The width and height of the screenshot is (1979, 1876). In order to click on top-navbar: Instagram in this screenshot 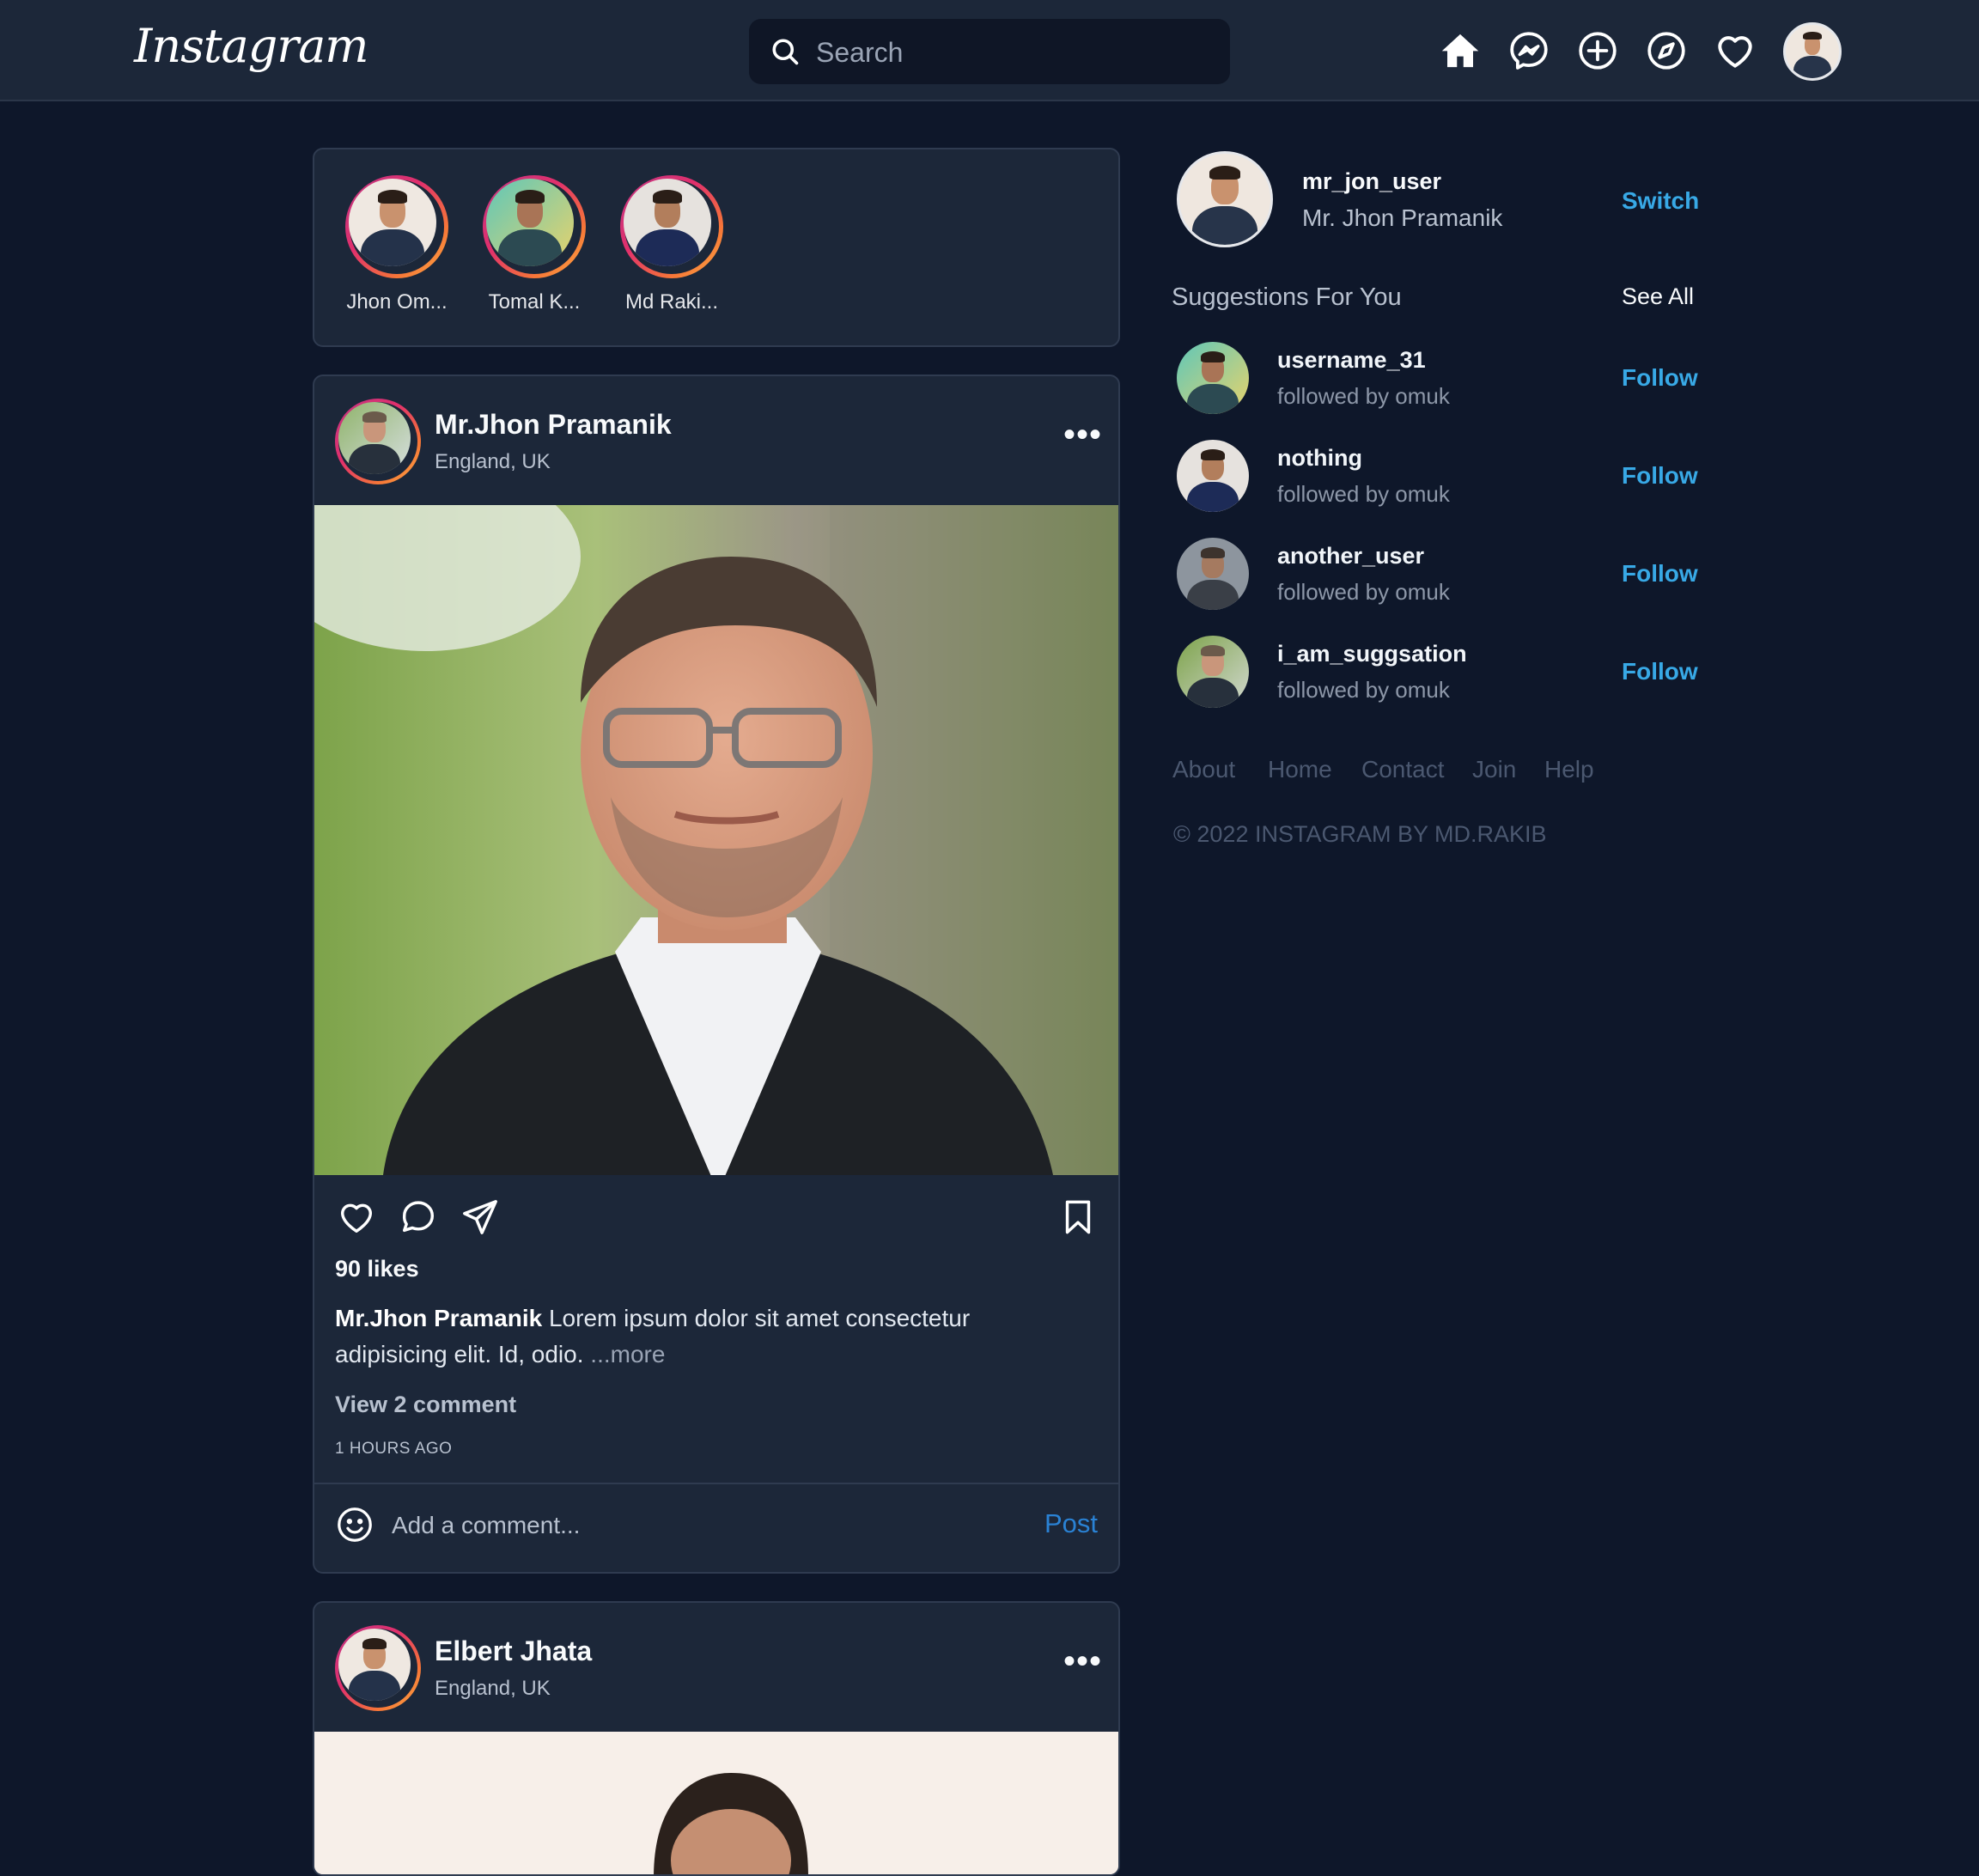, I will do `click(989, 50)`.